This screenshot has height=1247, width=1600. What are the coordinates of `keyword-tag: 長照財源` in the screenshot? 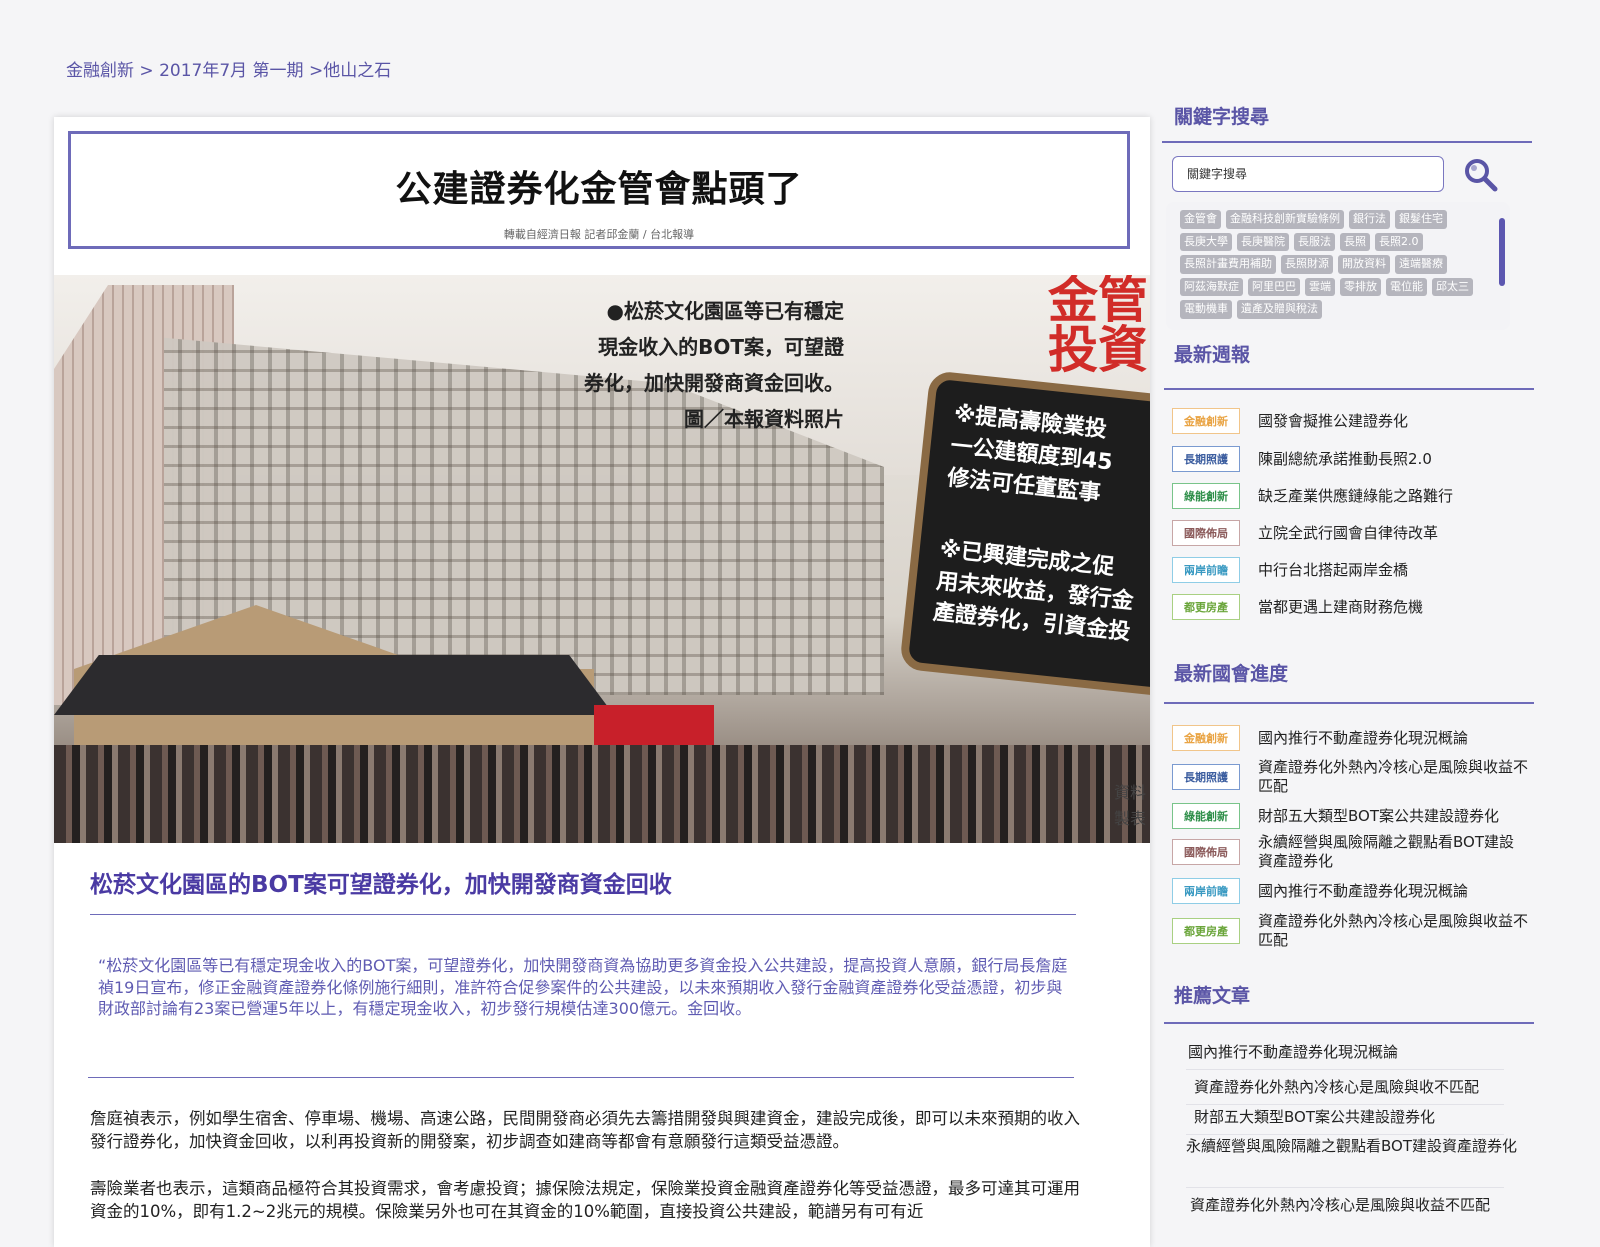 It's located at (1307, 264).